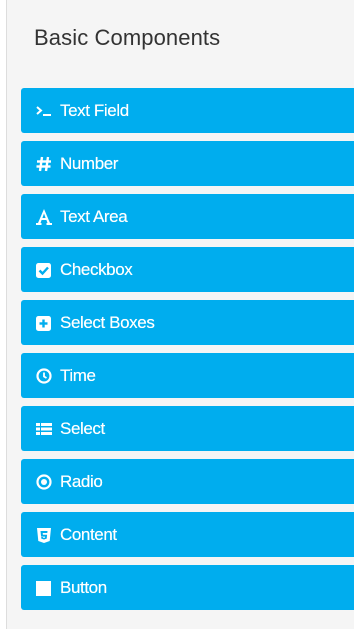  What do you see at coordinates (94, 110) in the screenshot?
I see `component-label: Text Field` at bounding box center [94, 110].